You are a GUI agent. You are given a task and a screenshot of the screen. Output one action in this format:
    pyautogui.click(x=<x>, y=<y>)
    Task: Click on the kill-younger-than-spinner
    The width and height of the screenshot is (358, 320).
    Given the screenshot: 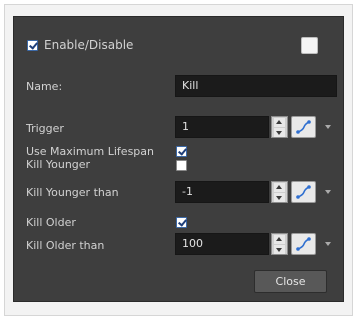 What is the action you would take?
    pyautogui.click(x=279, y=192)
    